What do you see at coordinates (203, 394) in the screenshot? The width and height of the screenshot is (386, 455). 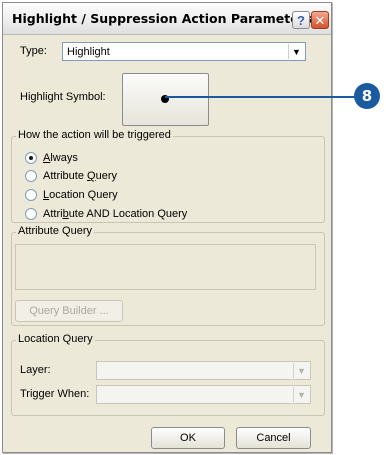 I see `trigger-when-combobox: ▼` at bounding box center [203, 394].